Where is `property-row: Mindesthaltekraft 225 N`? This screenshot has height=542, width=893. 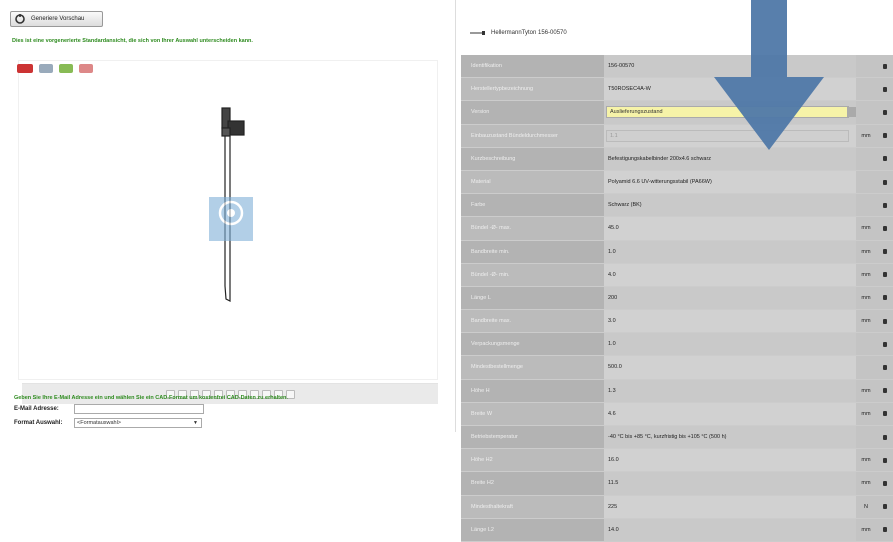 property-row: Mindesthaltekraft 225 N is located at coordinates (677, 507).